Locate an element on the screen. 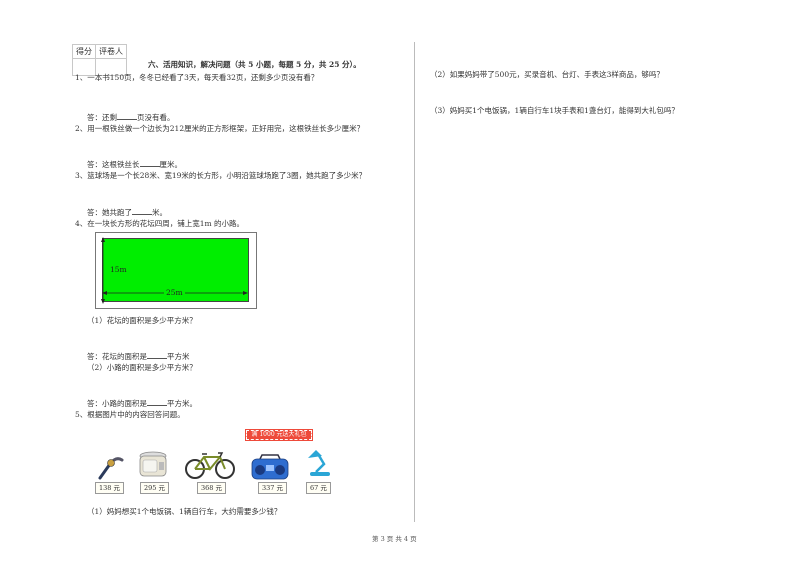  garden-figure: 15m 25m is located at coordinates (176, 270).